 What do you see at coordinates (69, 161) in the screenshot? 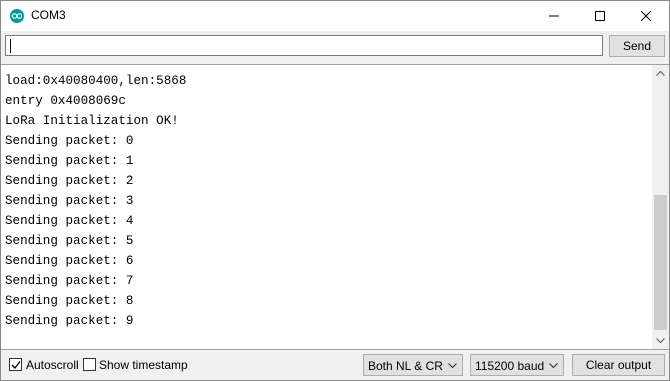
I see `output-line: Sending packet: 1` at bounding box center [69, 161].